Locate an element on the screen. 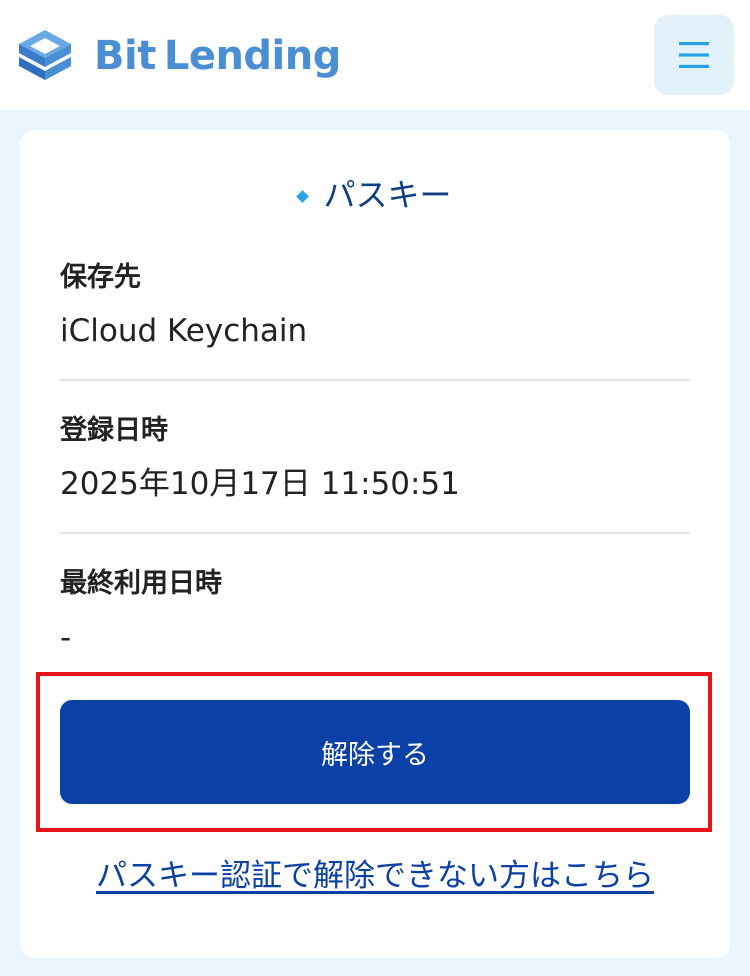  hamburger-menu-icon is located at coordinates (694, 55).